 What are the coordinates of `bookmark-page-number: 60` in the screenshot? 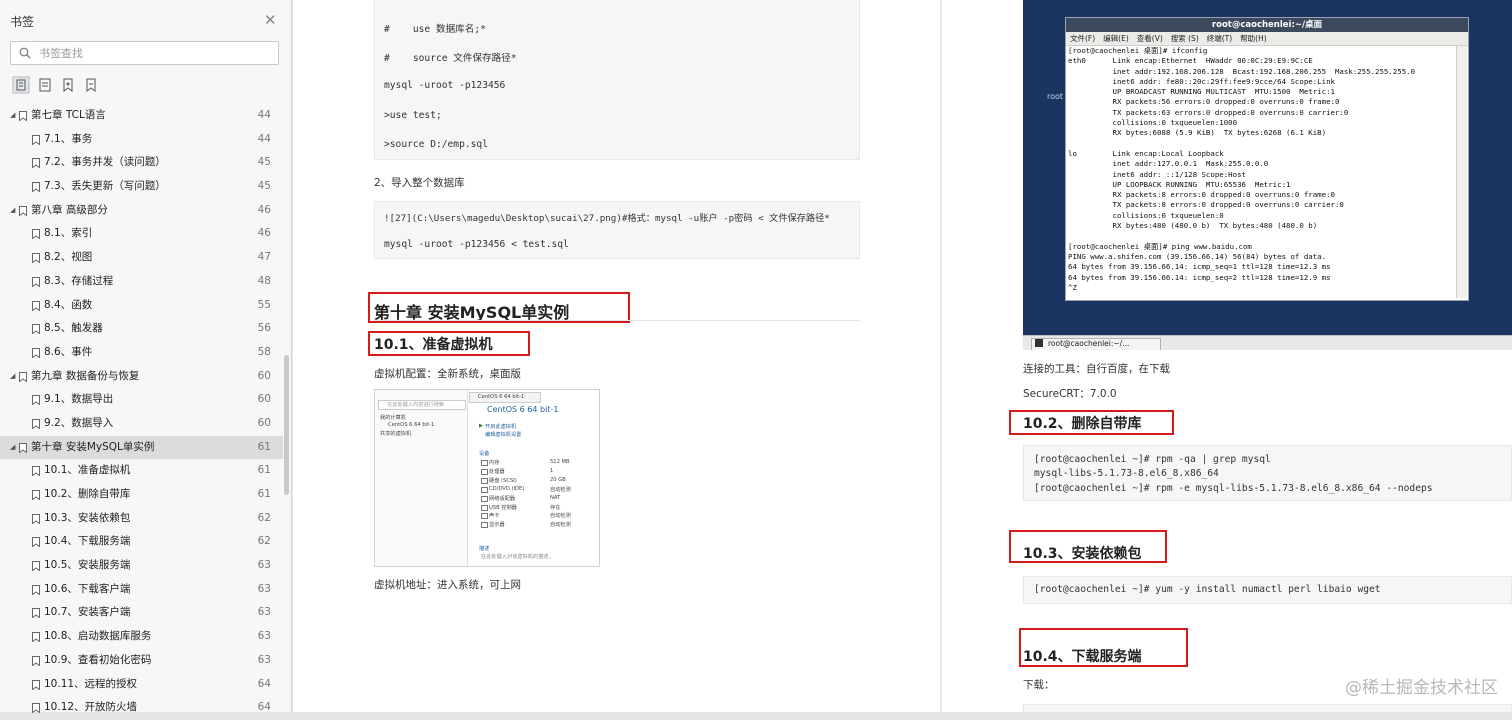 It's located at (264, 422).